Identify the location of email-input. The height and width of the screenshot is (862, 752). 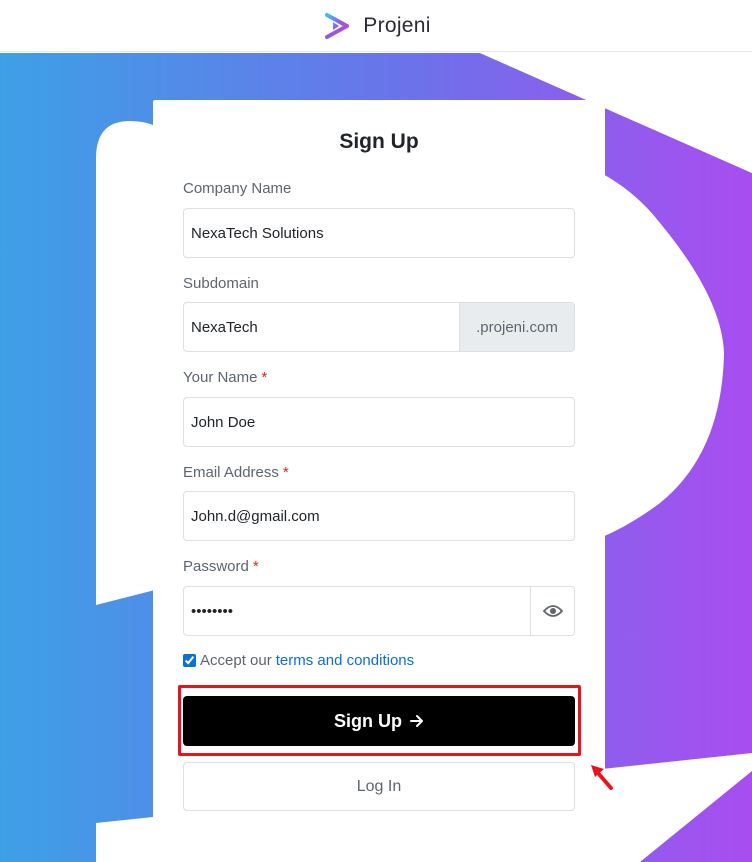
(379, 516).